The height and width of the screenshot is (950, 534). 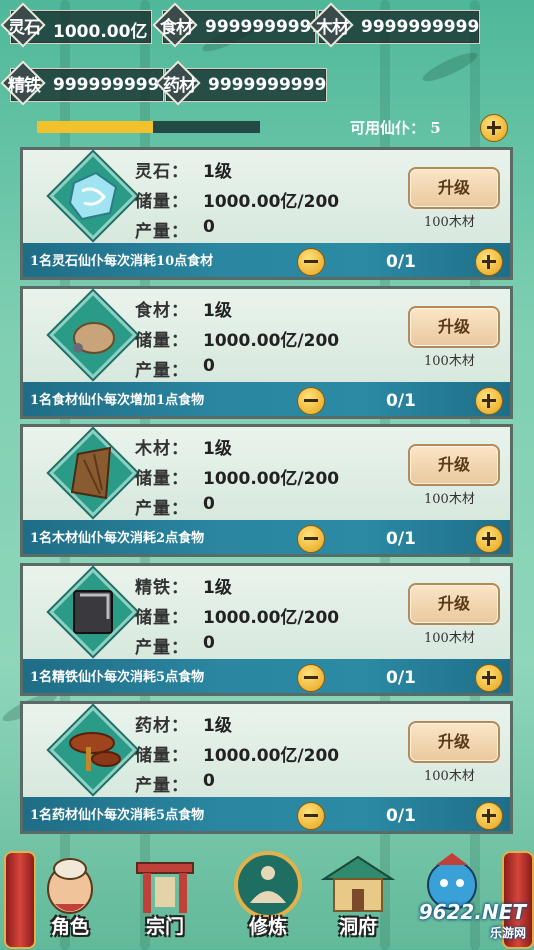 What do you see at coordinates (122, 261) in the screenshot?
I see `servant-description: 1名灵石仙仆每次消耗10点食材` at bounding box center [122, 261].